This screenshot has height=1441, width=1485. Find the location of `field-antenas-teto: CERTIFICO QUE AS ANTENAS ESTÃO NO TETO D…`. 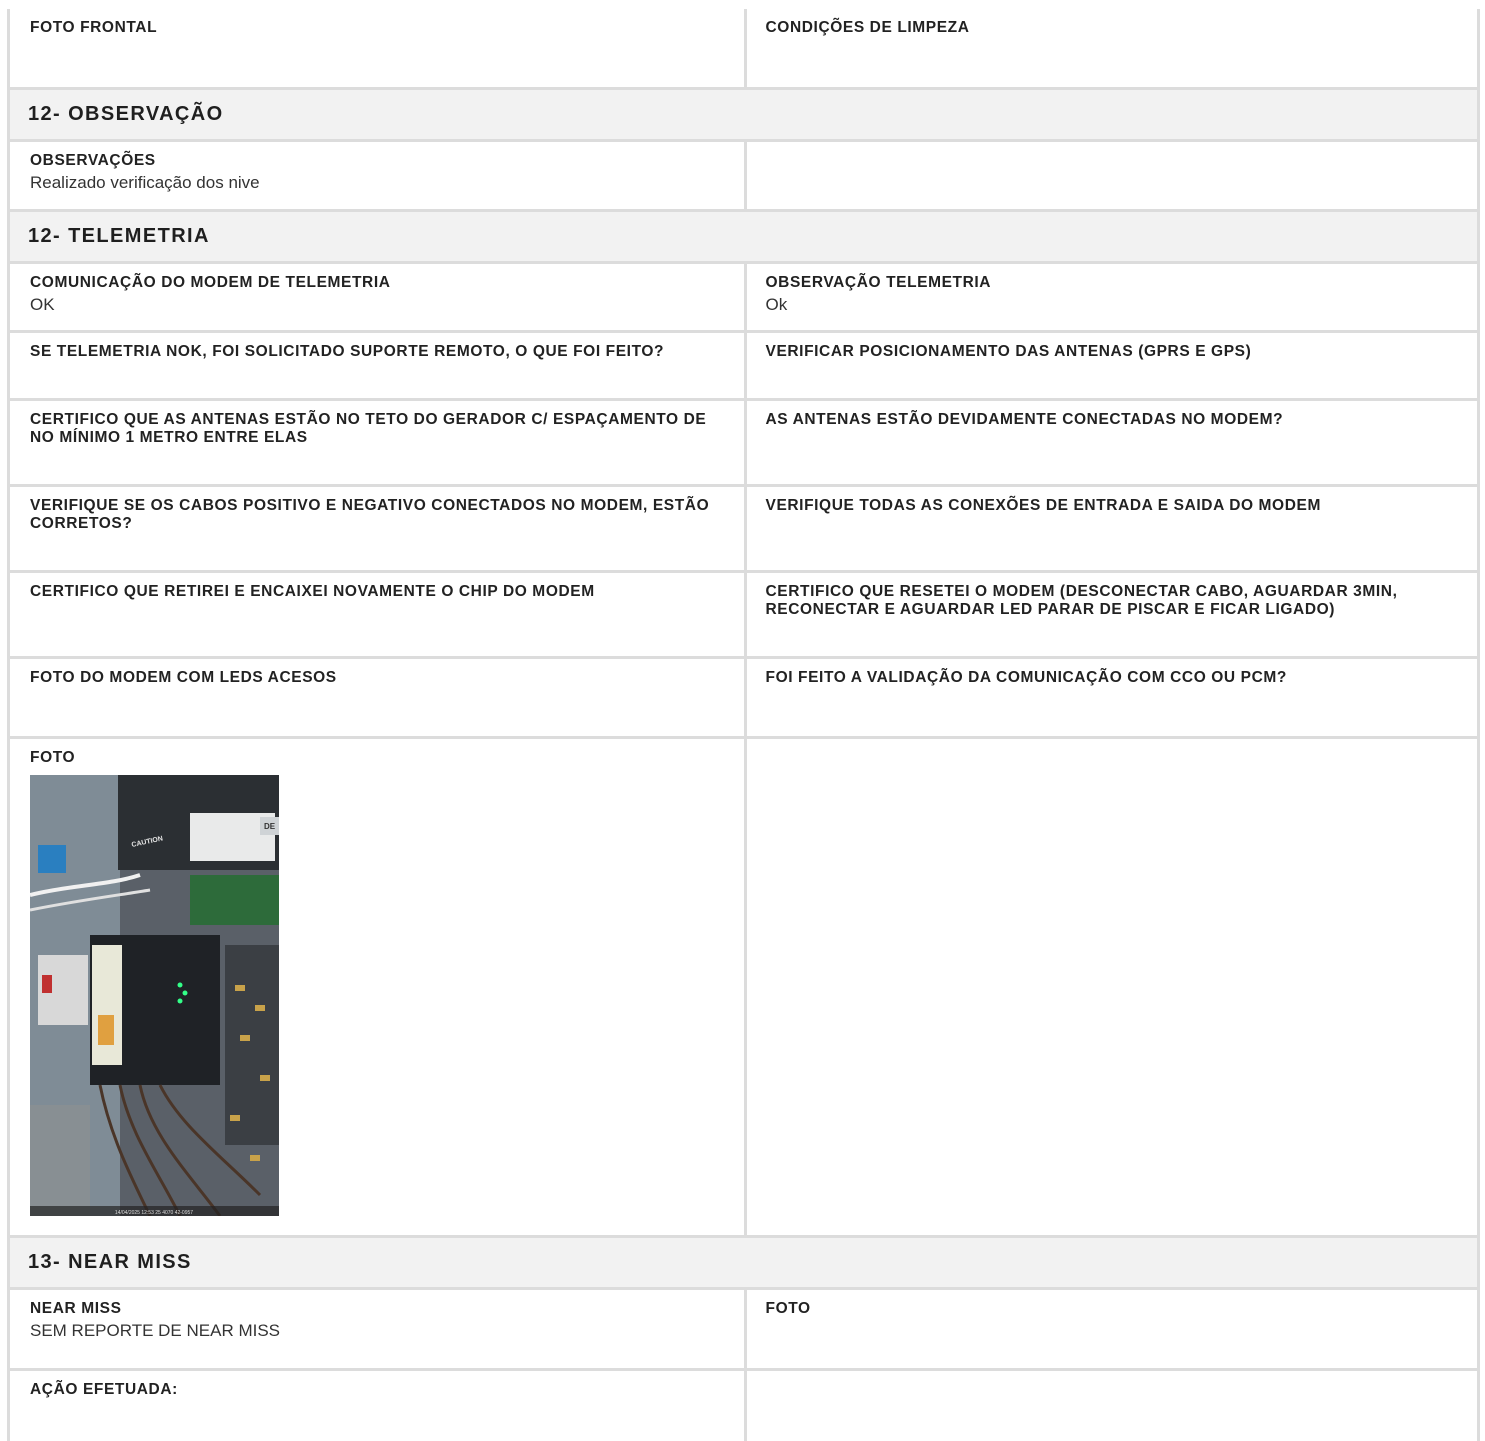

field-antenas-teto: CERTIFICO QUE AS ANTENAS ESTÃO NO TETO D… is located at coordinates (377, 442).